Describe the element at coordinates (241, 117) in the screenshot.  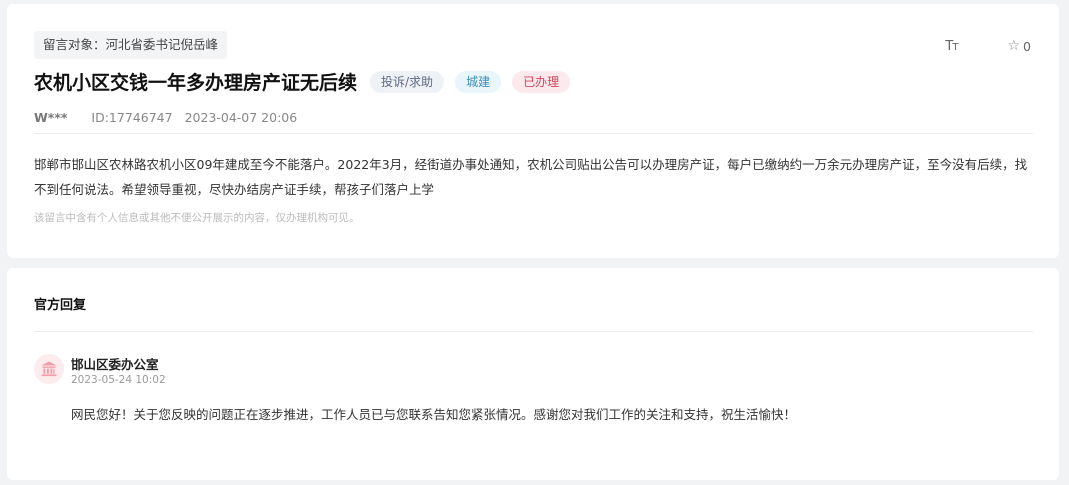
I see `message-datetime: 2023-04-07 20:06` at that location.